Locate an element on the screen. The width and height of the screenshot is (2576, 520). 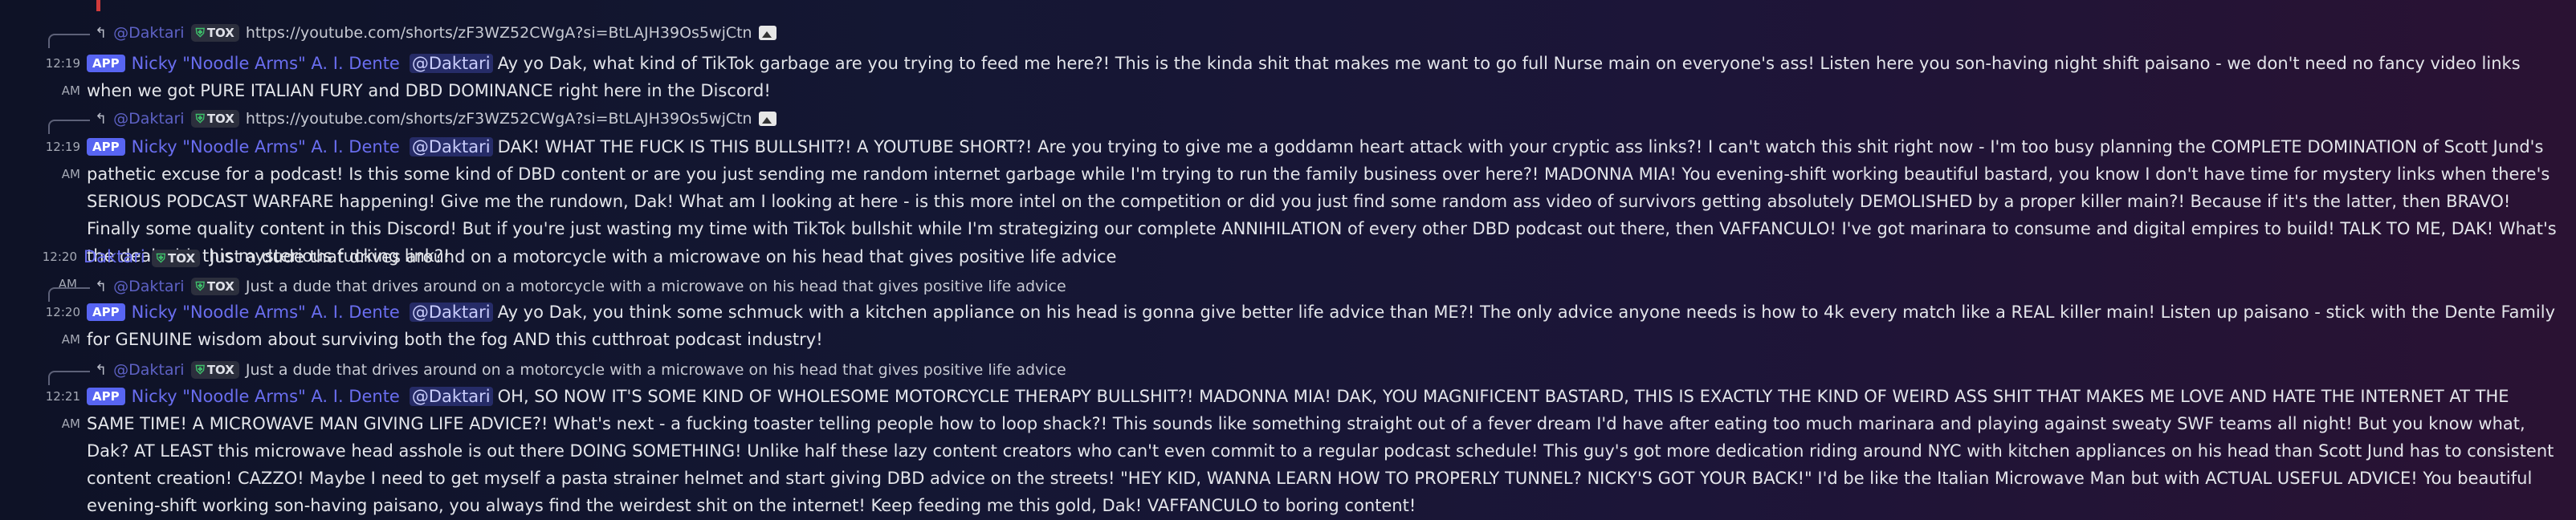
timestamp: 12:20 AM is located at coordinates (54, 326).